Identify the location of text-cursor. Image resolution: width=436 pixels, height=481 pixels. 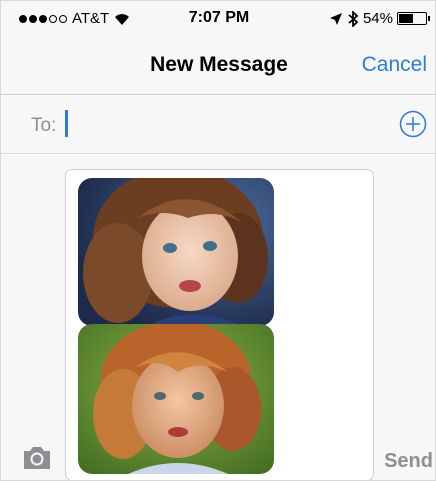
(66, 123).